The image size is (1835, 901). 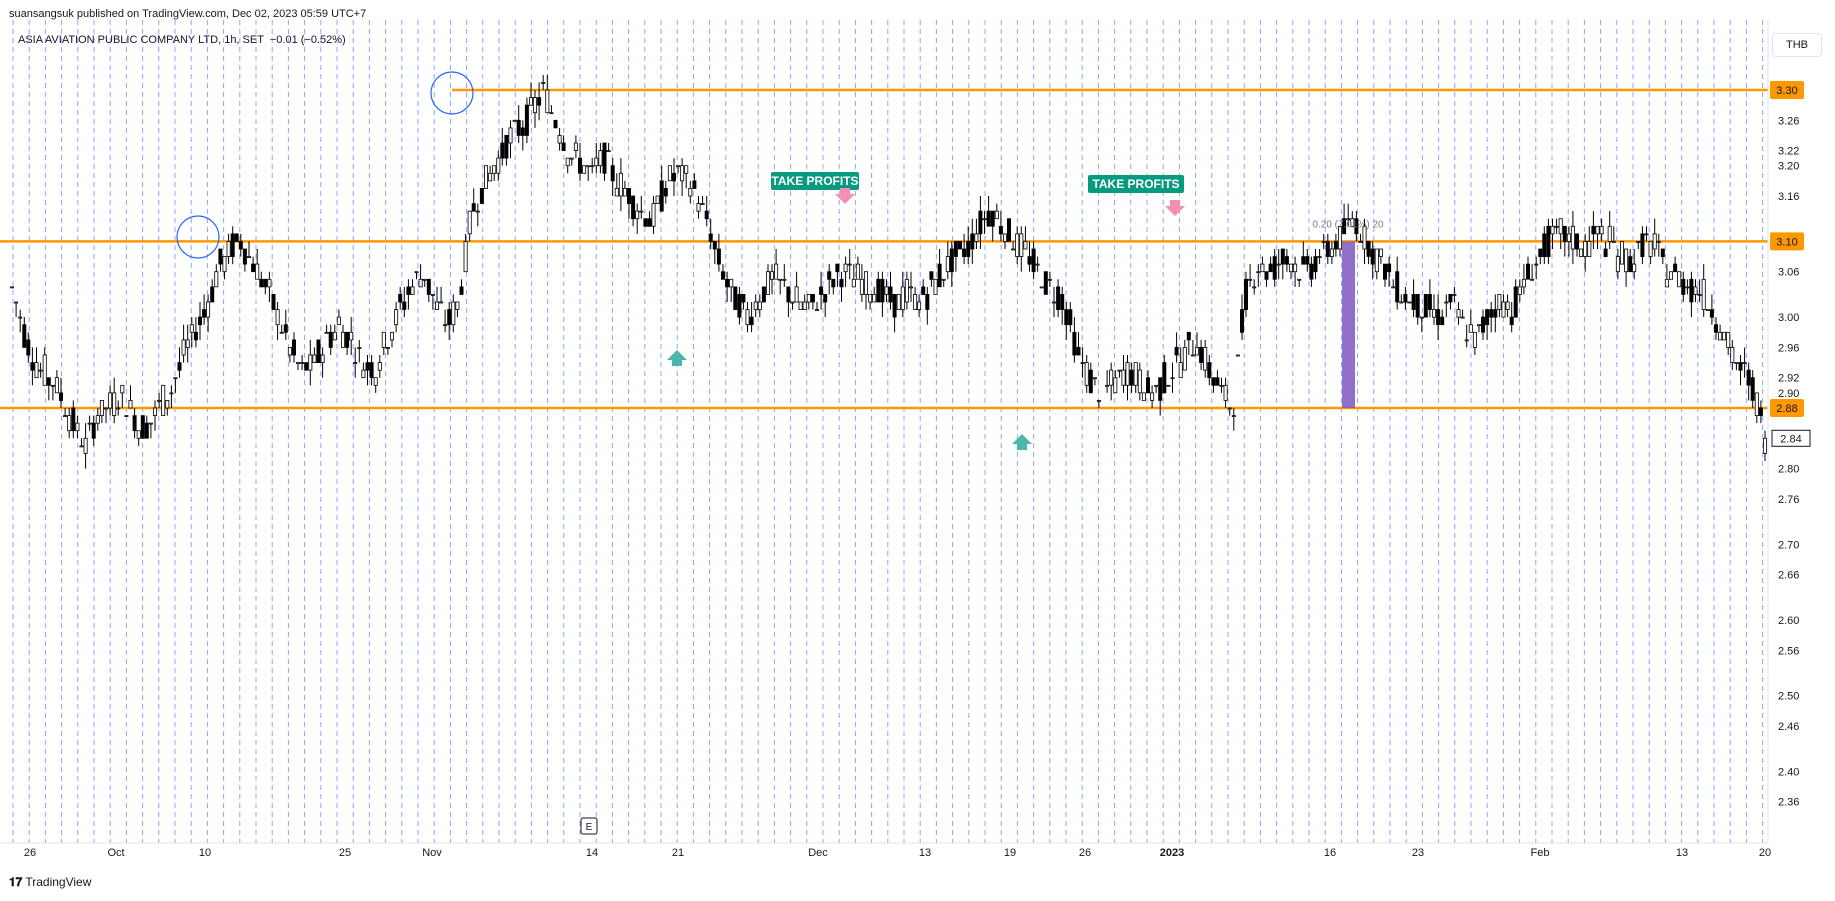 What do you see at coordinates (814, 181) in the screenshot?
I see `take-profit-label: TAKE PROFITS` at bounding box center [814, 181].